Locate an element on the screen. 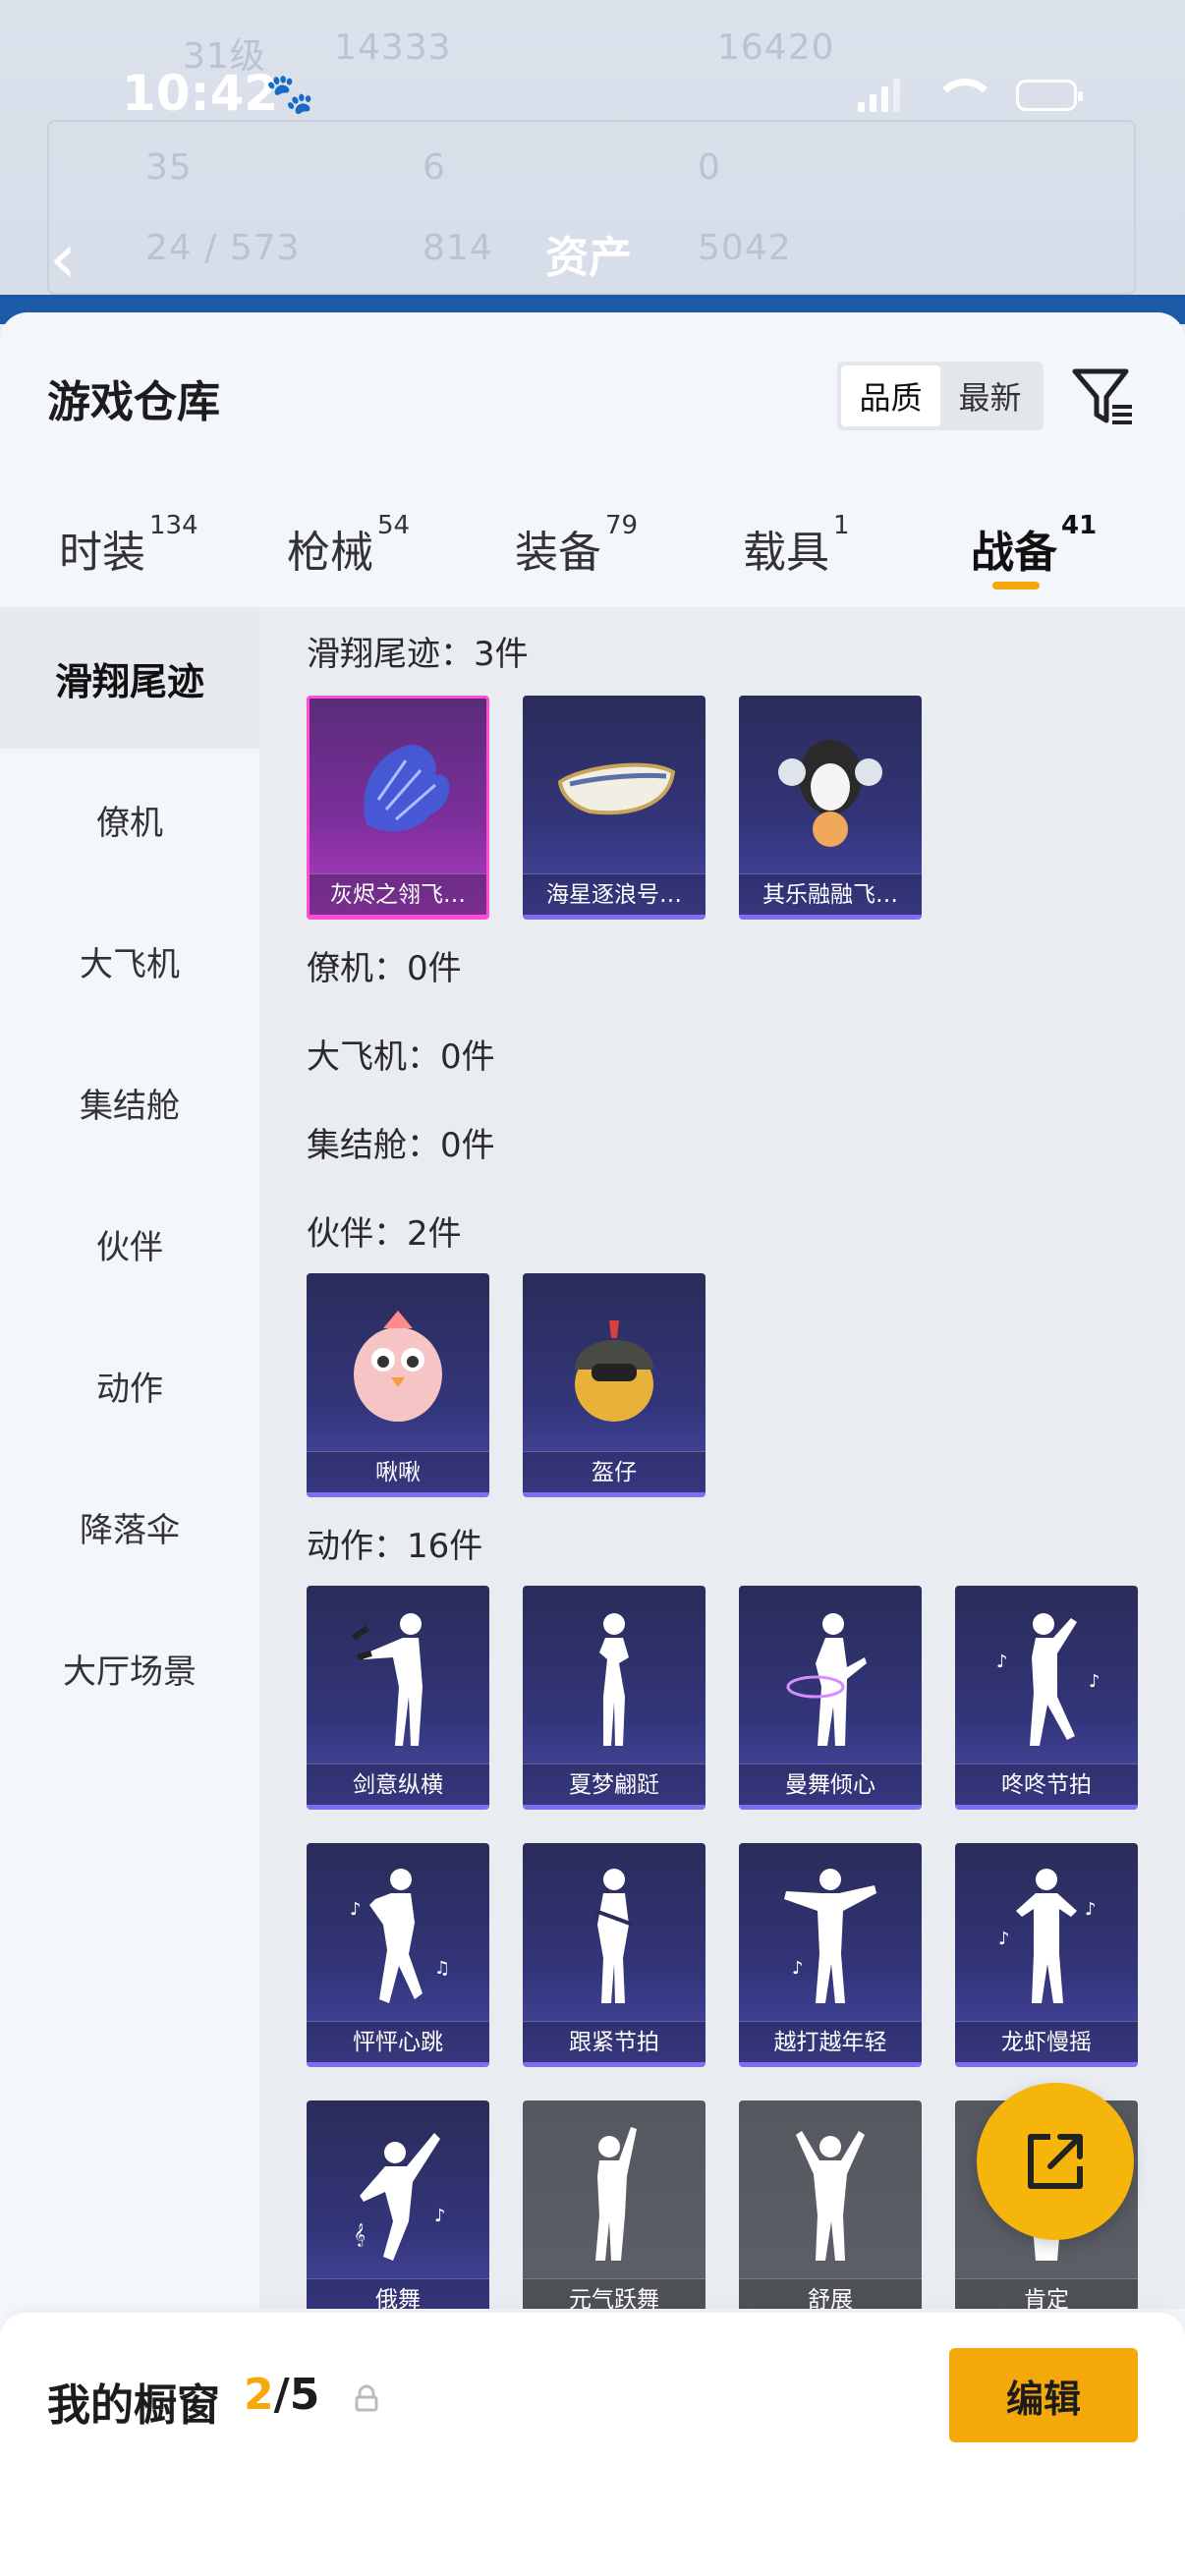  dancer-silhouette-icon: ♪ ♫ is located at coordinates (398, 1934).